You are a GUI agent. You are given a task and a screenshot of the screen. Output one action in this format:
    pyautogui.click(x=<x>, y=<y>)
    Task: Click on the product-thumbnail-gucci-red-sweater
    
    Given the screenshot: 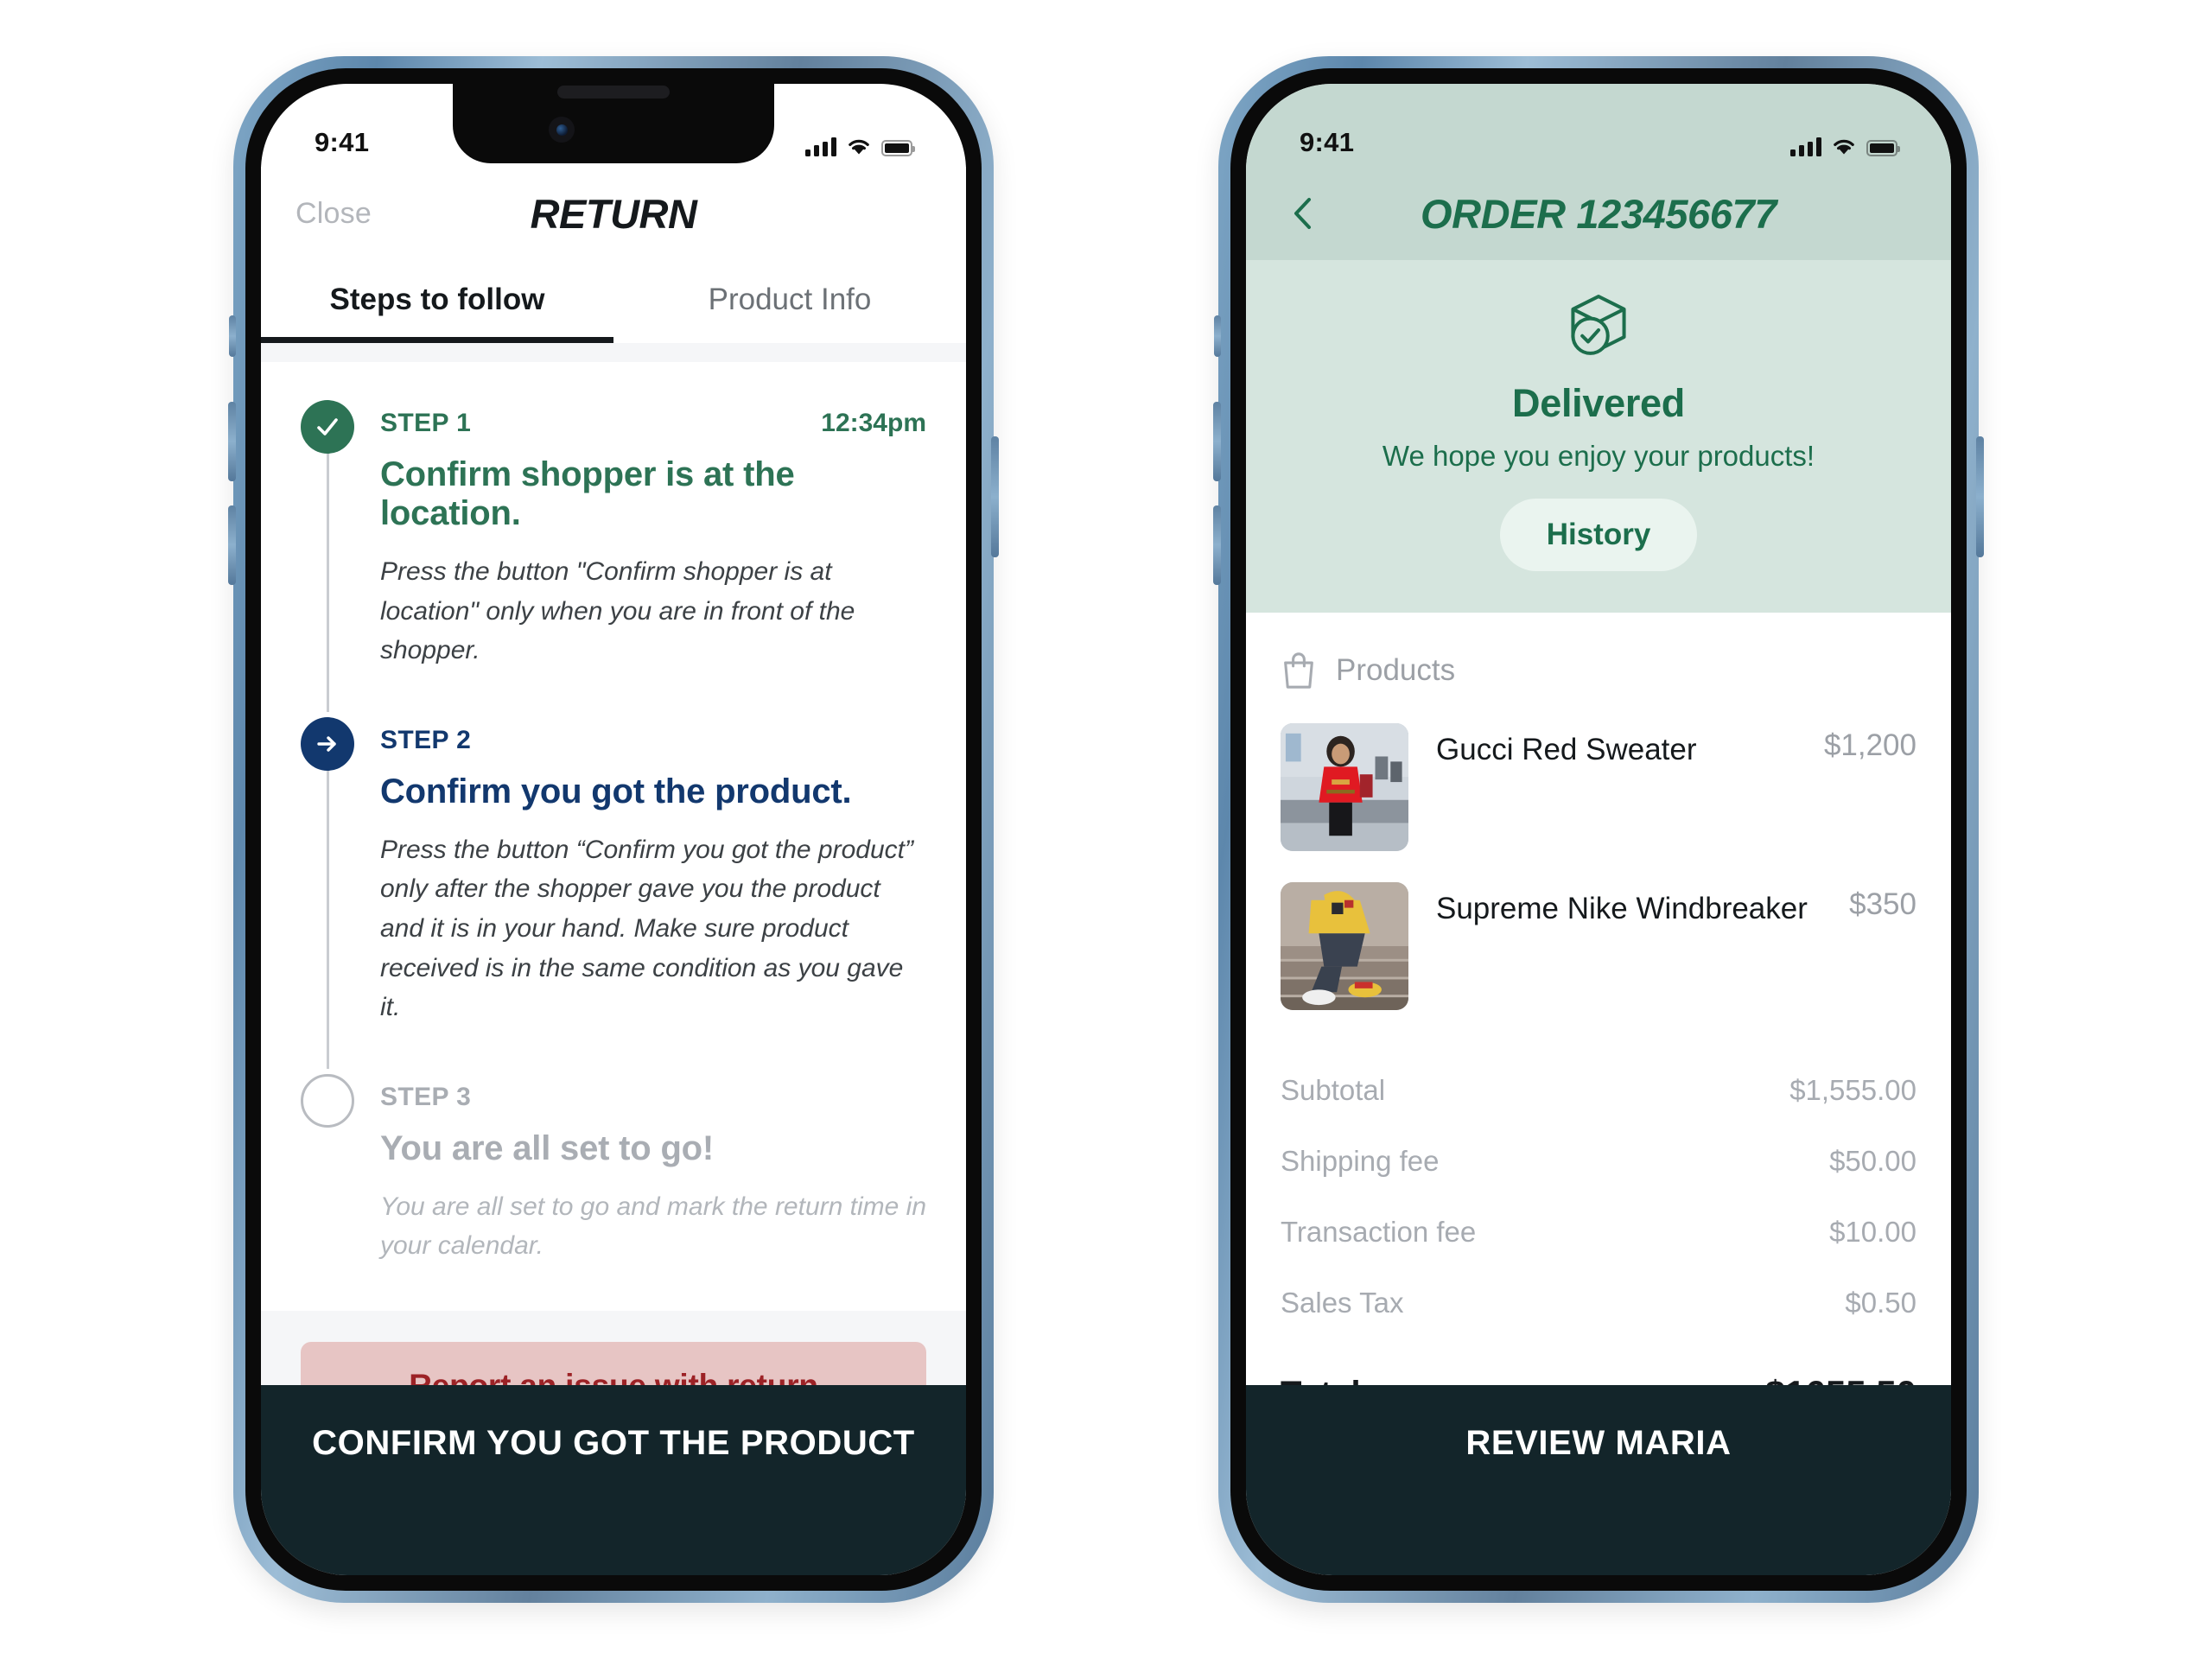 What is the action you would take?
    pyautogui.click(x=1344, y=787)
    